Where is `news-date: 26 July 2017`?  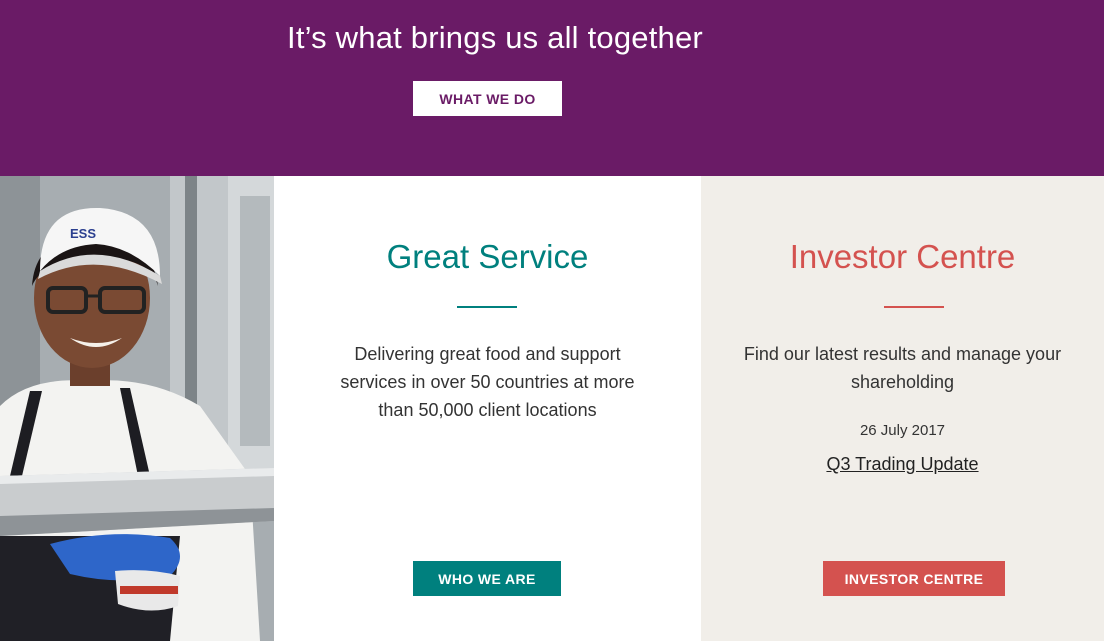 news-date: 26 July 2017 is located at coordinates (902, 430).